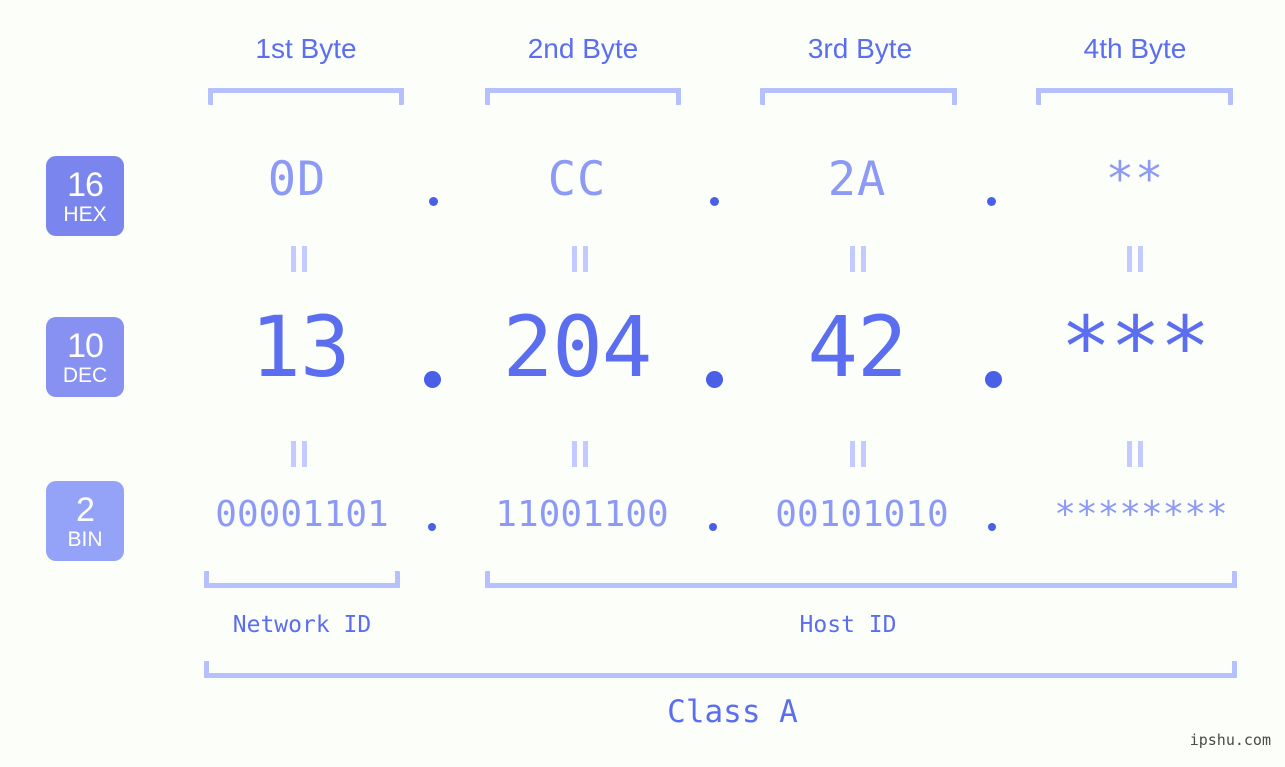 This screenshot has height=767, width=1285. I want to click on base-badge-bin-number: 2, so click(85, 509).